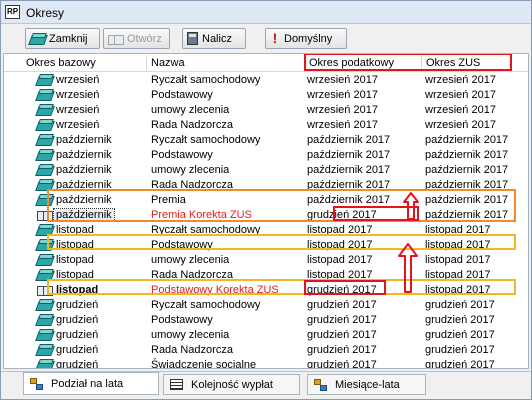 This screenshot has width=532, height=400. I want to click on column-header-zus-period: Okres ZUS, so click(453, 63).